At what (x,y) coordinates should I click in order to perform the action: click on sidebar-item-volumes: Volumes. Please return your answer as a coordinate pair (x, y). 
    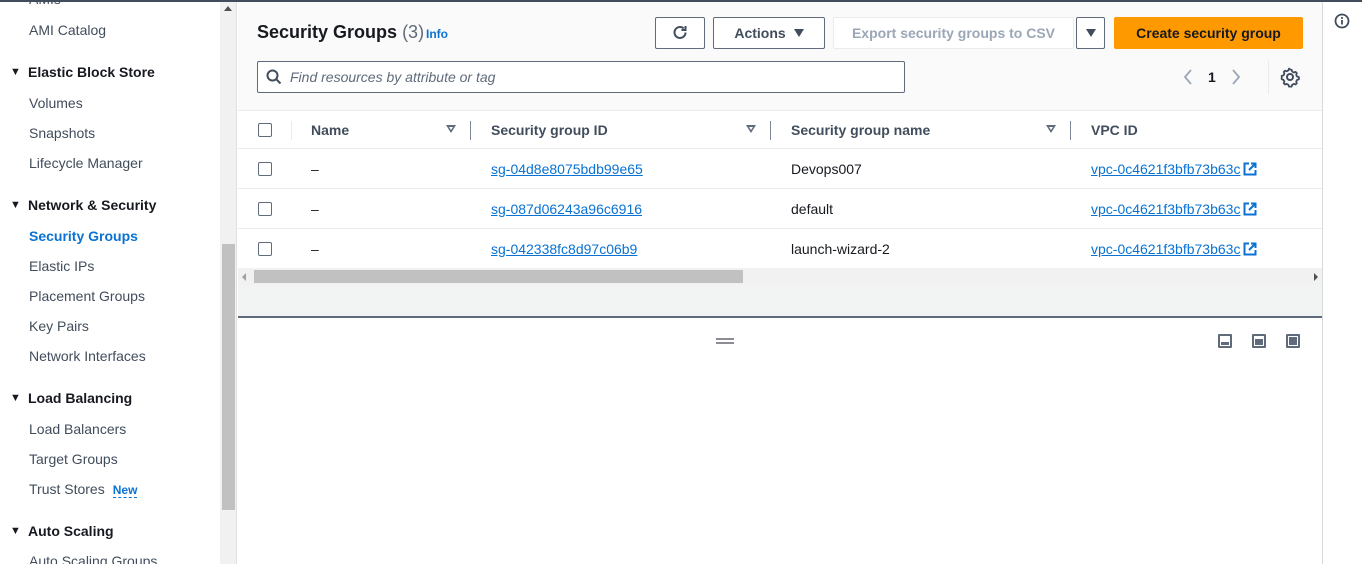
    Looking at the image, I should click on (56, 103).